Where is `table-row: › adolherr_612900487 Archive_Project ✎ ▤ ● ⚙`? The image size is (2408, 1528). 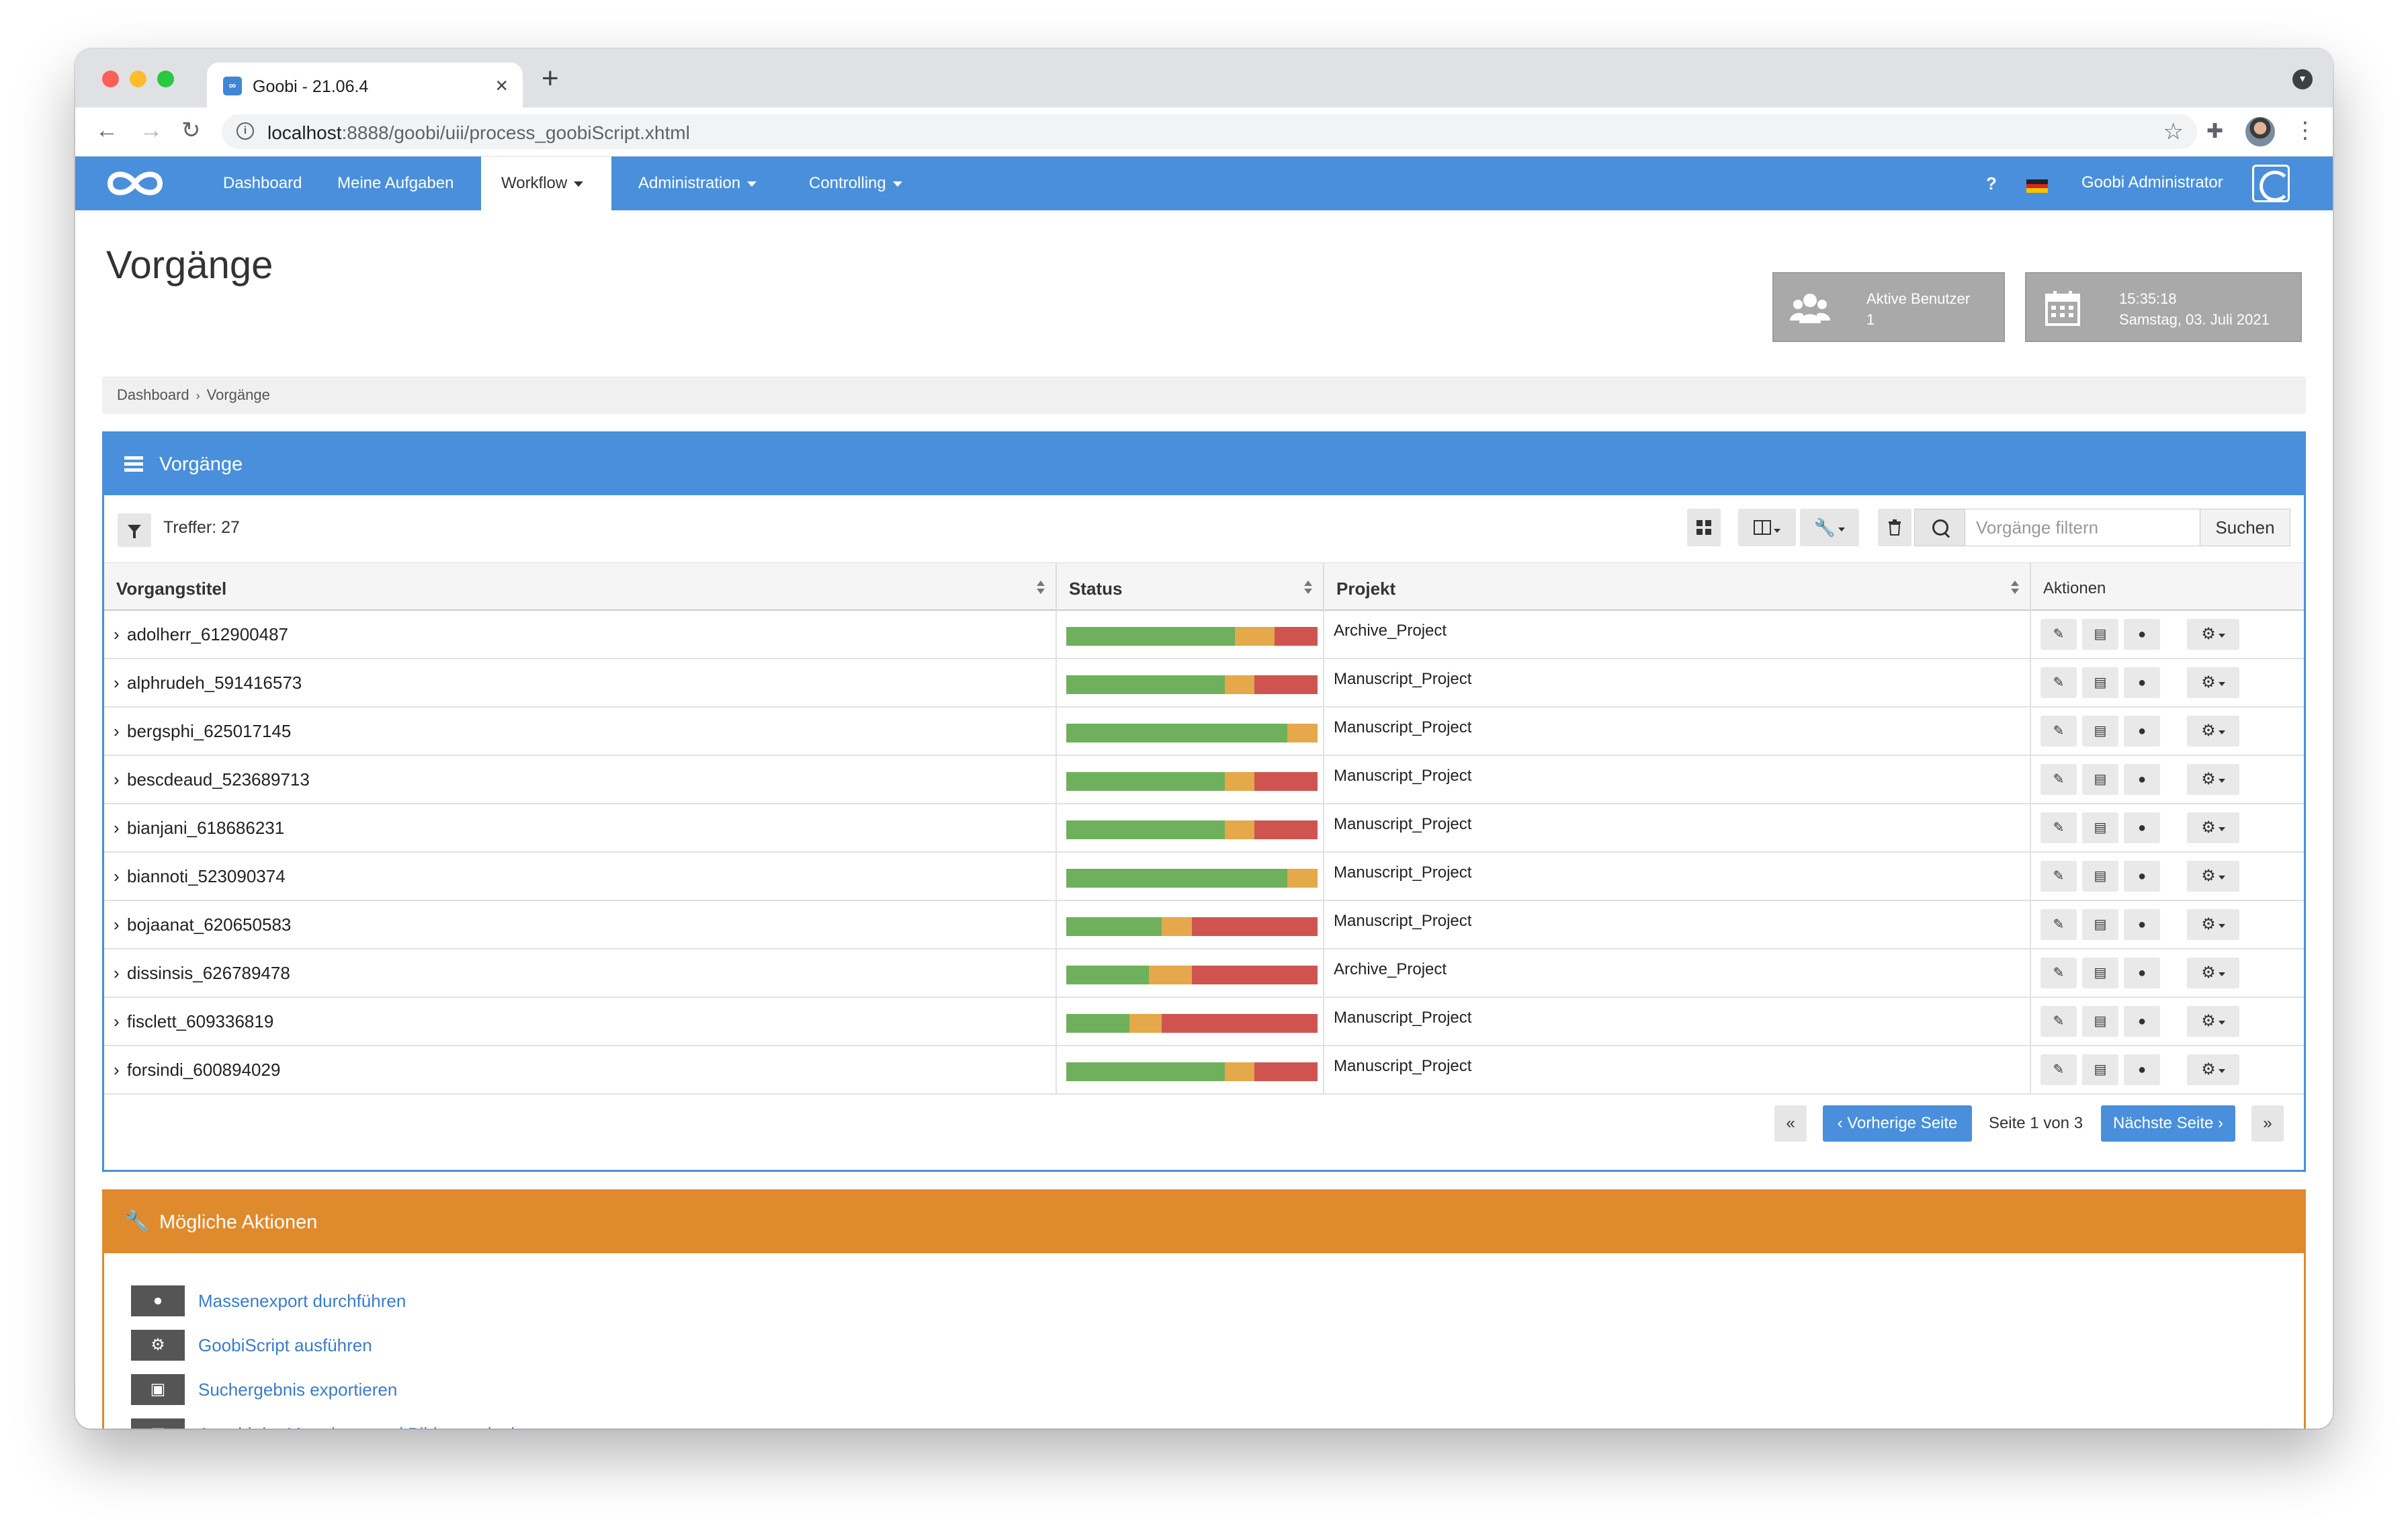
table-row: › adolherr_612900487 Archive_Project ✎ ▤ ● ⚙ is located at coordinates (1204, 635).